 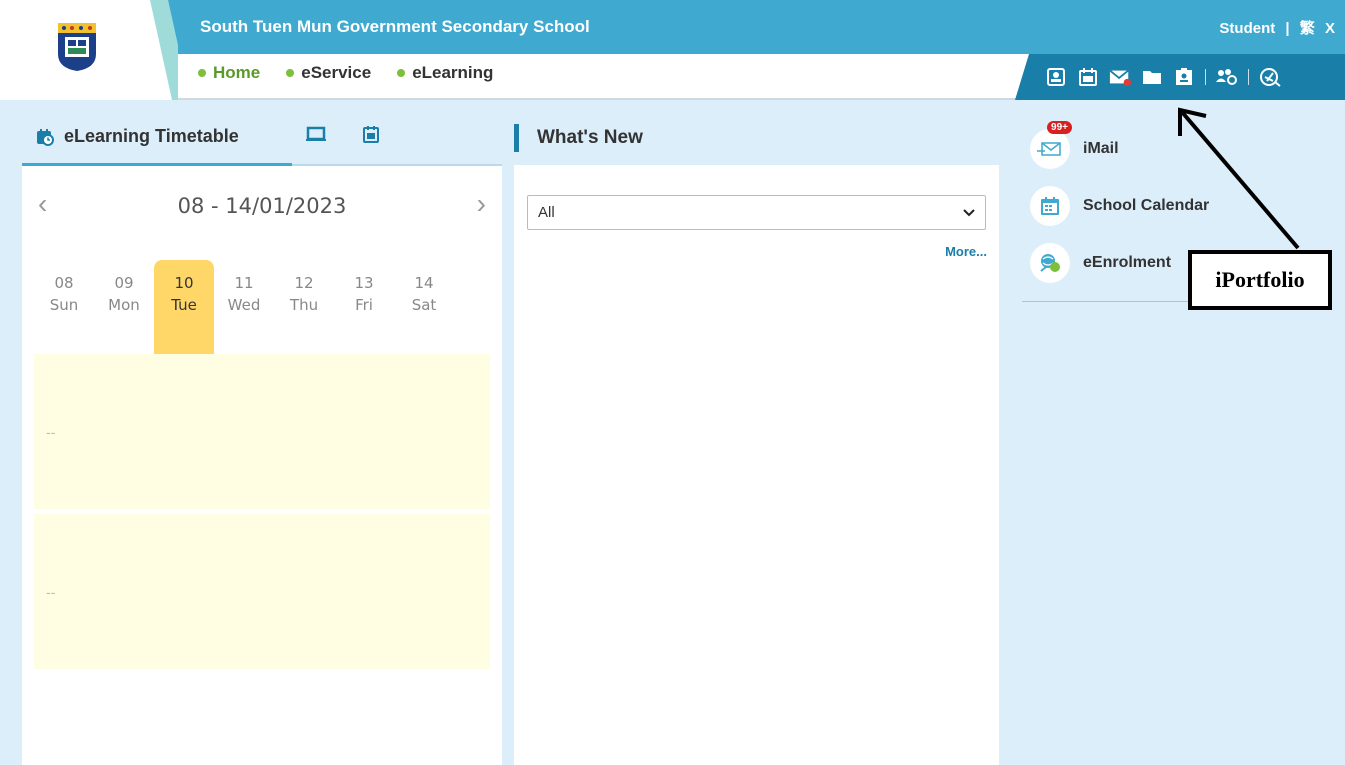 I want to click on week-navigation: ‹ 08 - 14/01/2023 ›, so click(x=262, y=206).